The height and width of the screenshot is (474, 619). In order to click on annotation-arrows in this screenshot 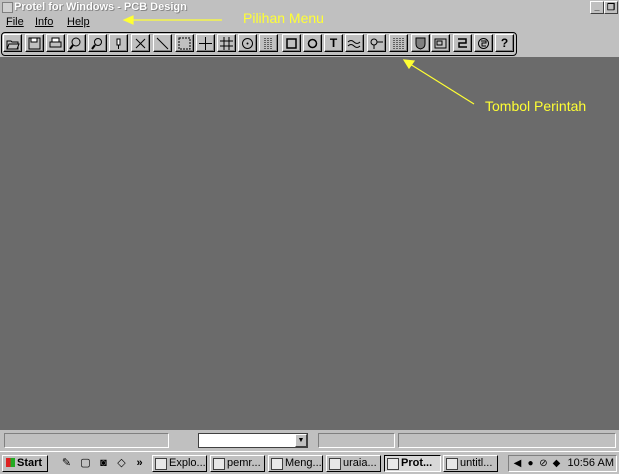, I will do `click(298, 60)`.